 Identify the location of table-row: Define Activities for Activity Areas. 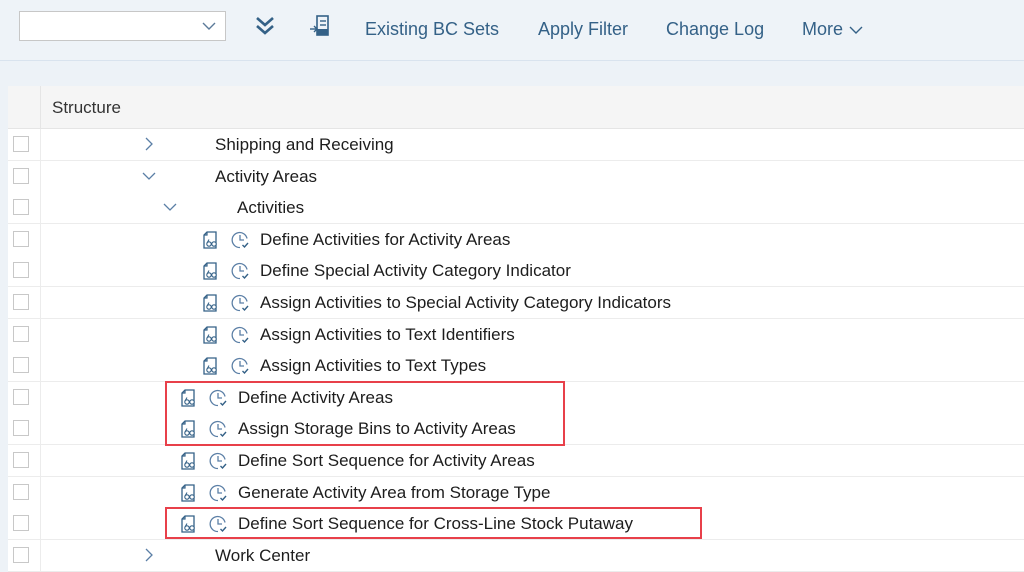
(516, 239).